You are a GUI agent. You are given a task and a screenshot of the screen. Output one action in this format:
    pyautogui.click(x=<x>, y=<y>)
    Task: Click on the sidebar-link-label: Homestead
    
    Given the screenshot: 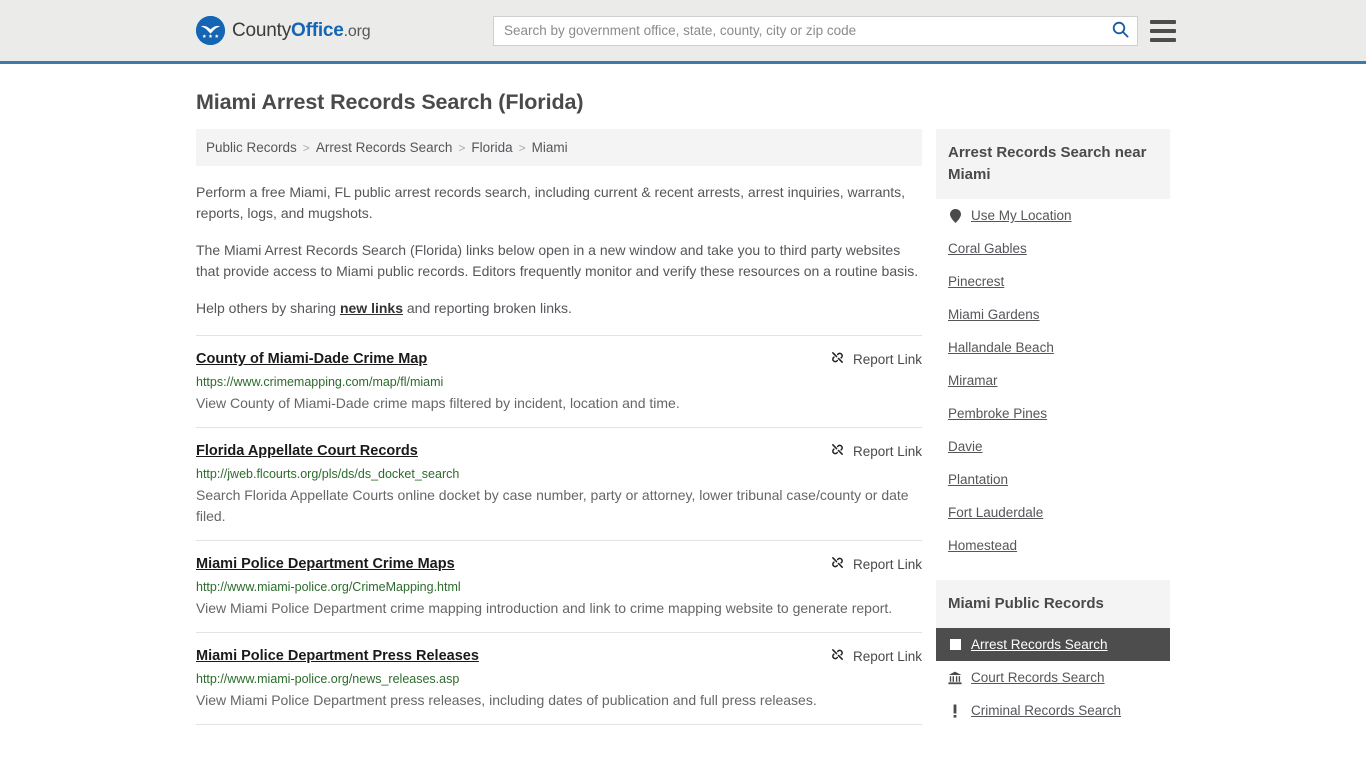 What is the action you would take?
    pyautogui.click(x=982, y=545)
    